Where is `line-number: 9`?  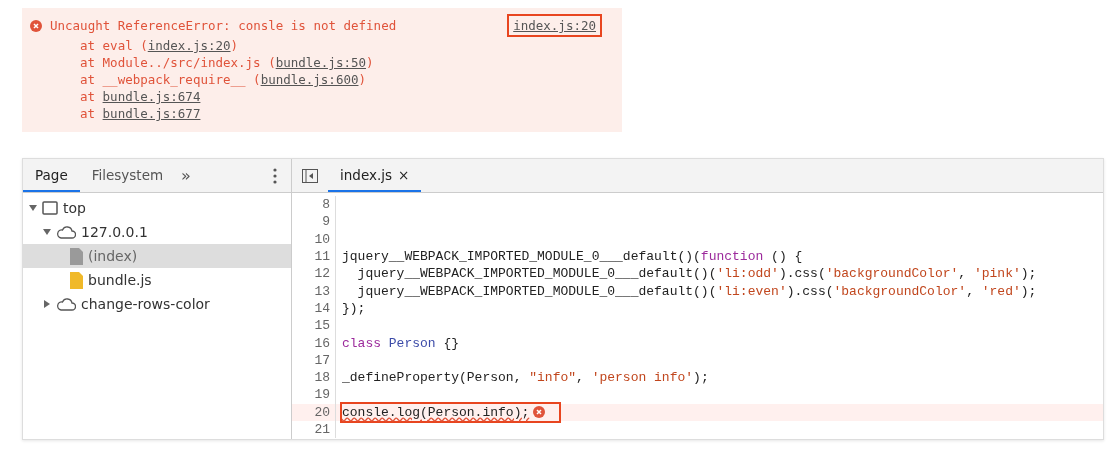 line-number: 9 is located at coordinates (314, 222).